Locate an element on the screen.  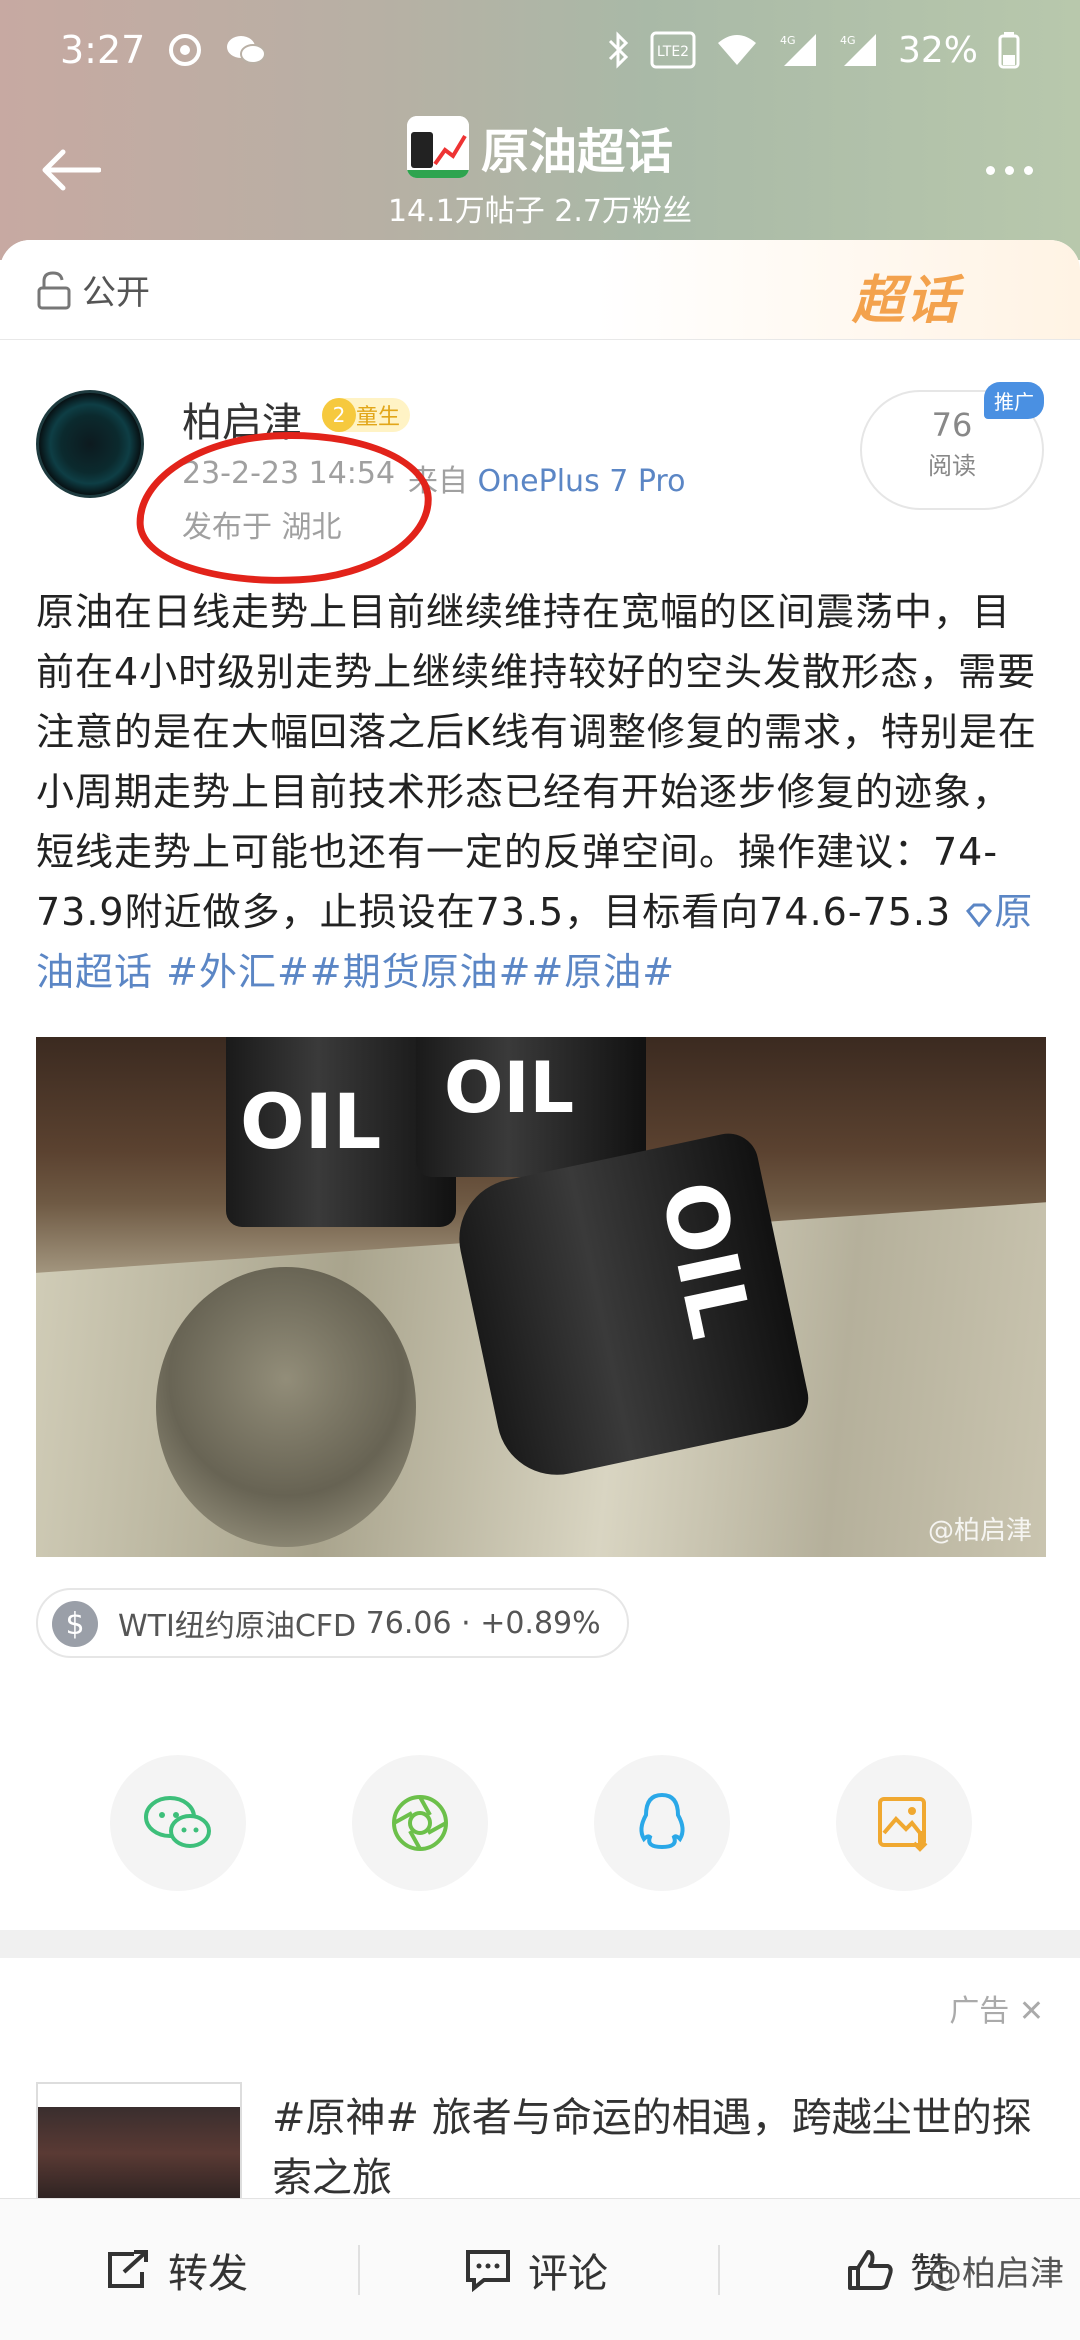
topic-logo-icon is located at coordinates (437, 147).